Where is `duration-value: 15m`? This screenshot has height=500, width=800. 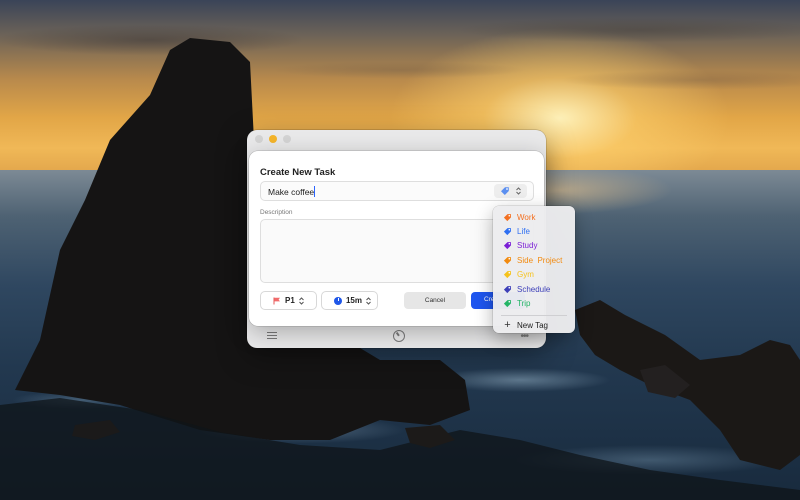
duration-value: 15m is located at coordinates (353, 300).